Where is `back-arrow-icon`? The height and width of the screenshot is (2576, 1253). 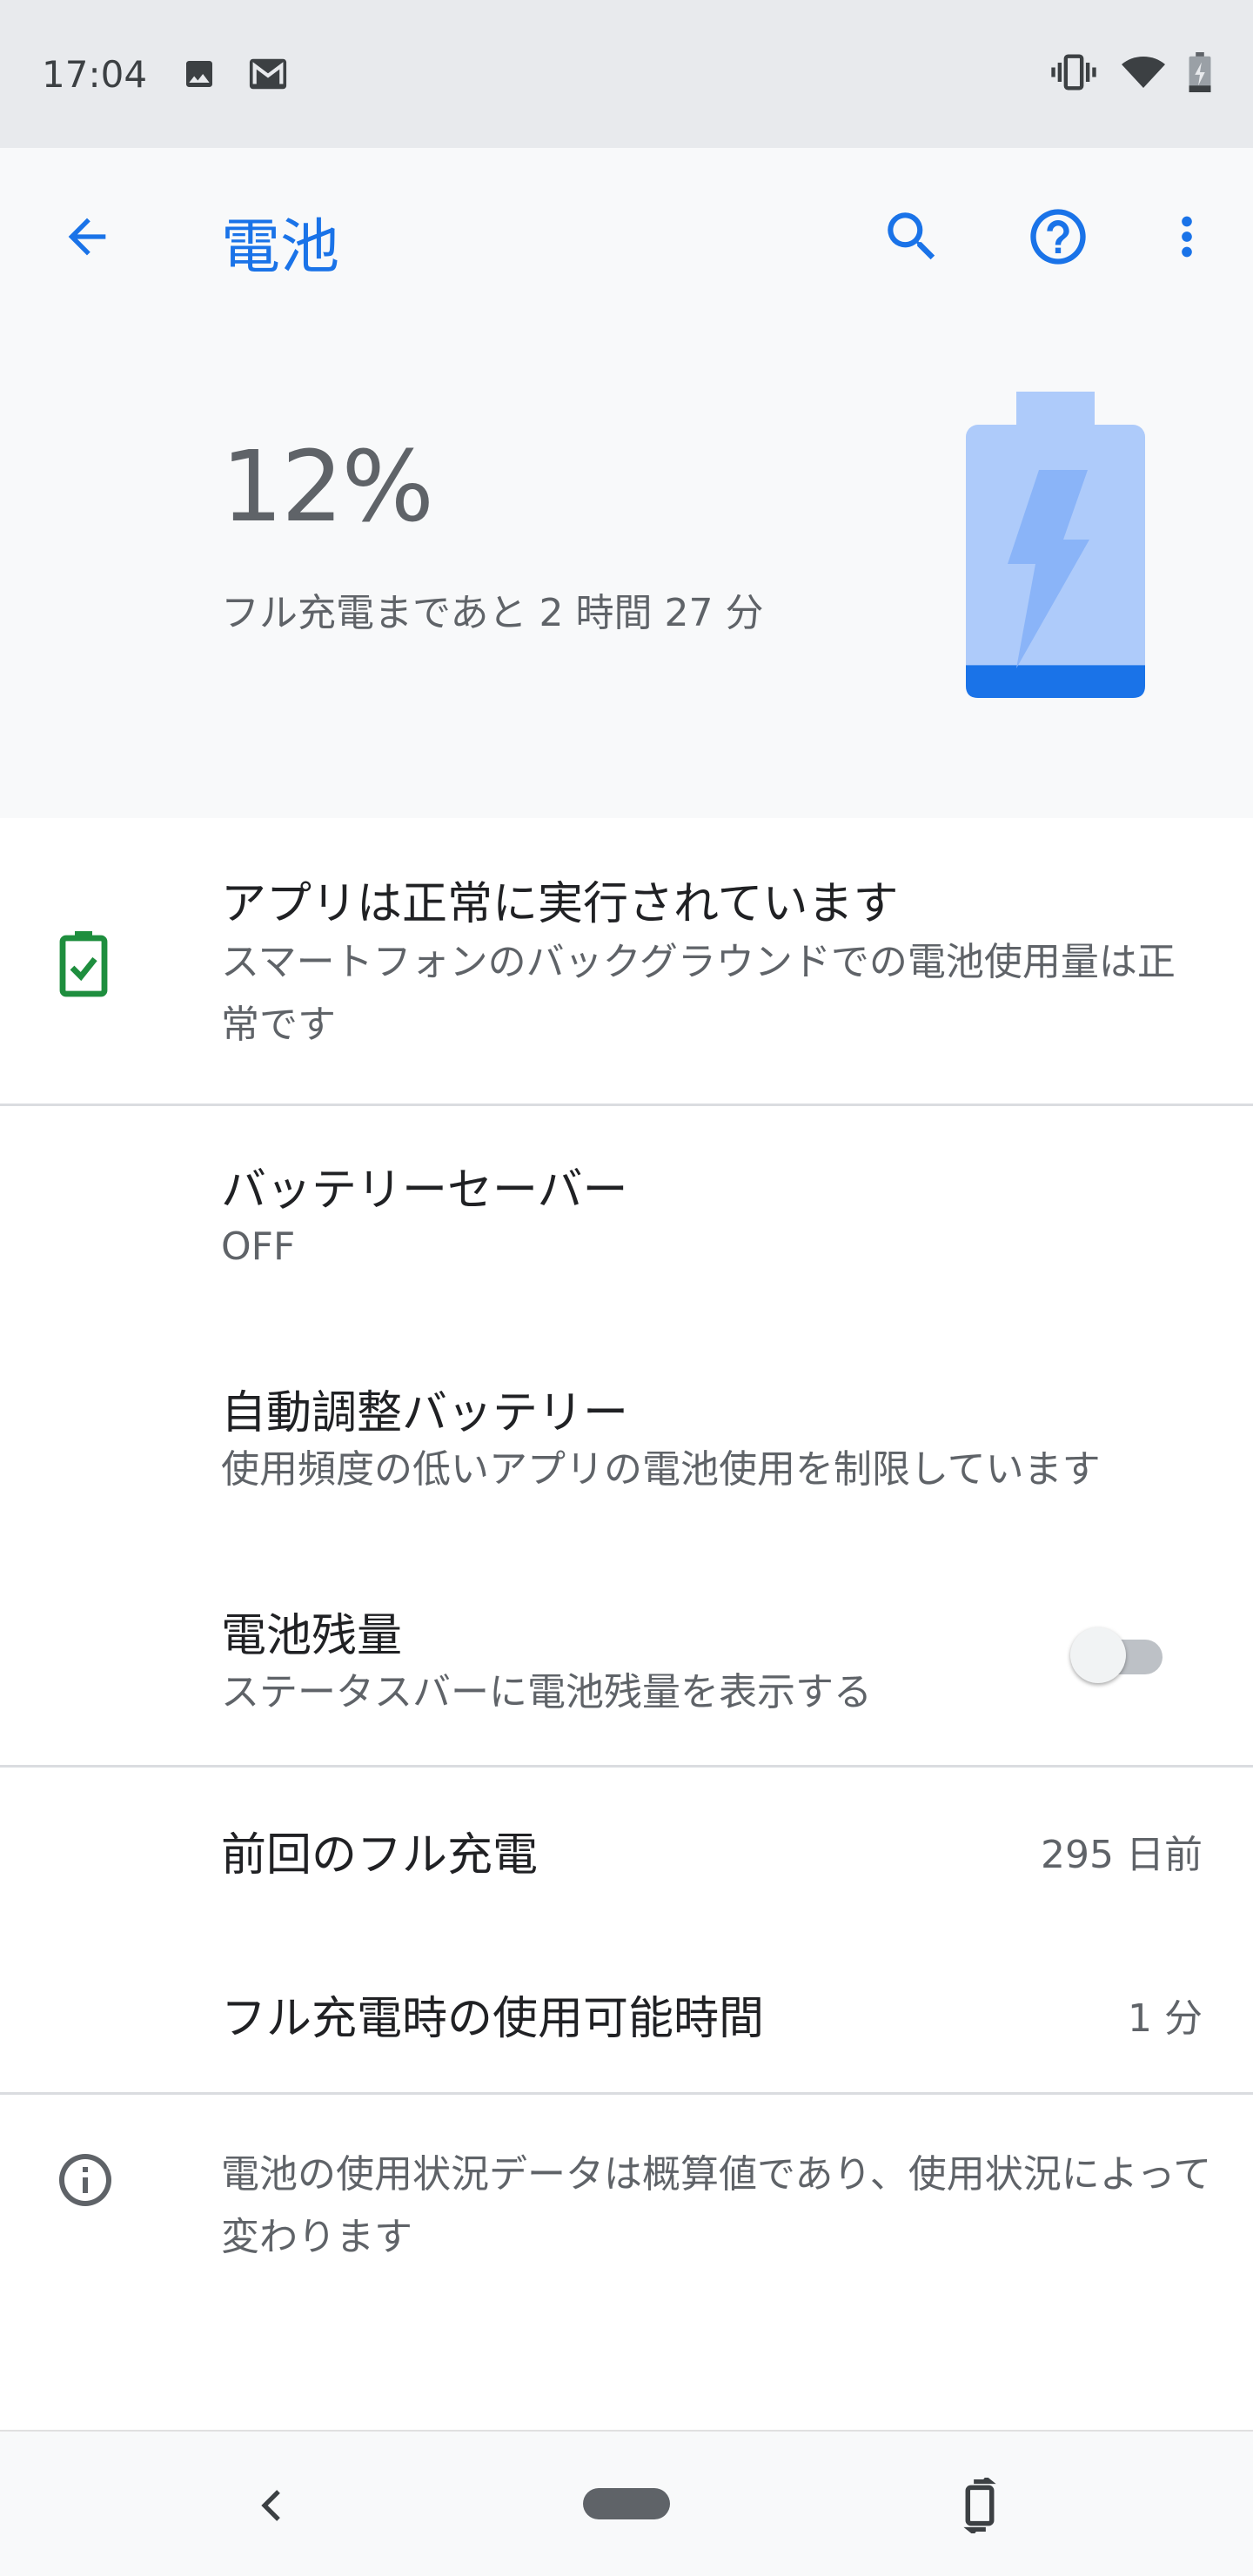
back-arrow-icon is located at coordinates (87, 237).